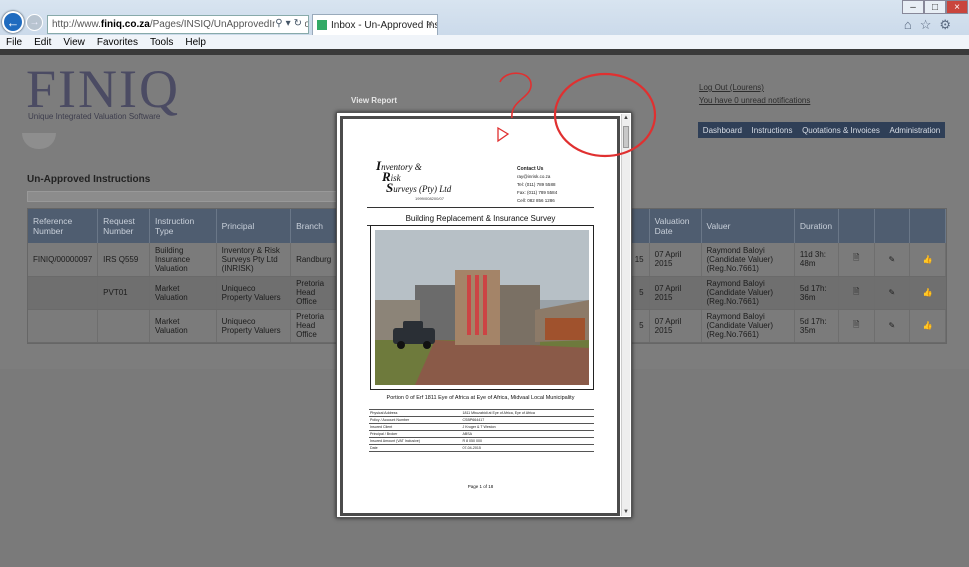  What do you see at coordinates (772, 130) in the screenshot?
I see `nav-instructions: Instructions` at bounding box center [772, 130].